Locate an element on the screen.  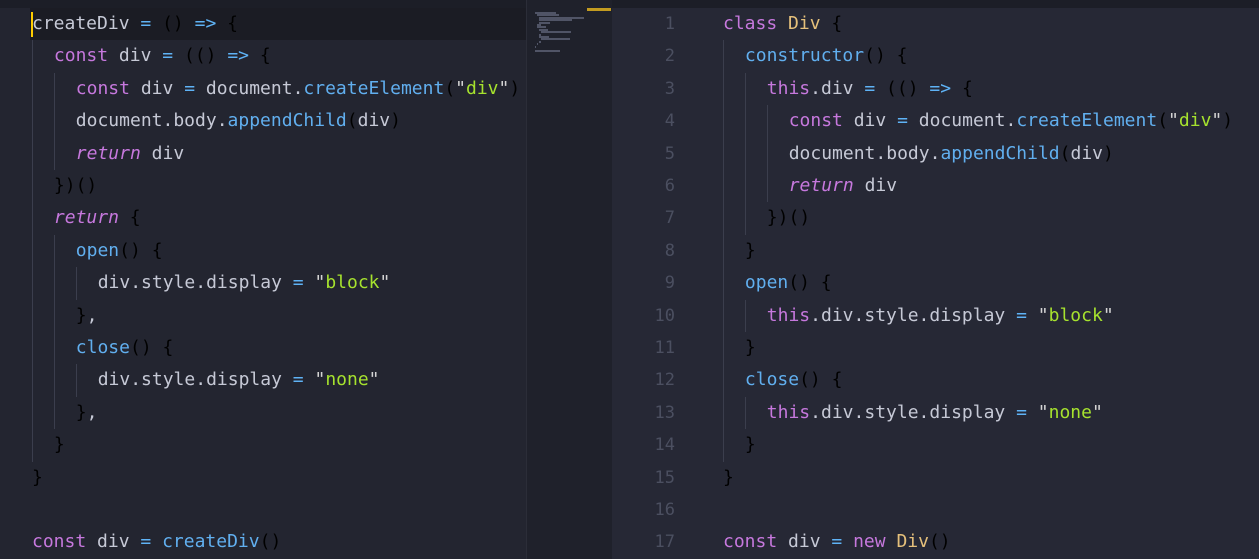
code-line: div.style.display = "none" is located at coordinates (306, 380).